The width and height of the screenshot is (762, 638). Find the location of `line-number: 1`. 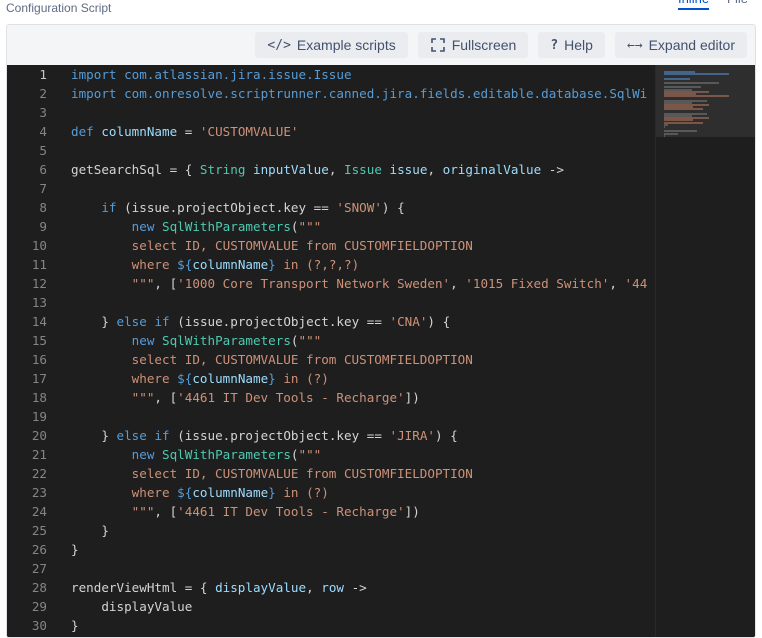

line-number: 1 is located at coordinates (43, 74).